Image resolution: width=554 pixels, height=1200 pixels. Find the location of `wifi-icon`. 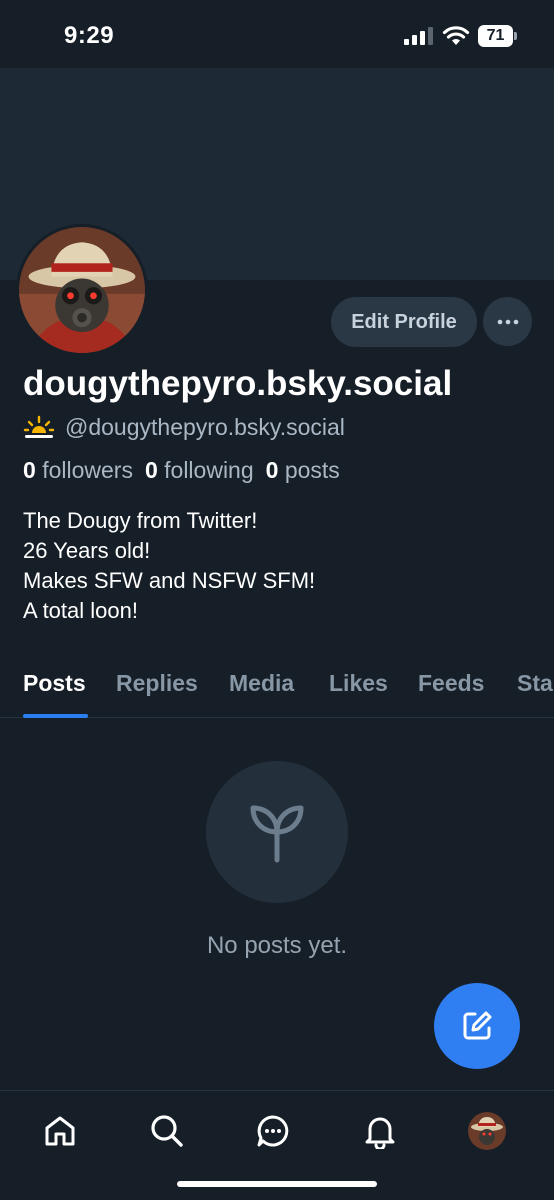

wifi-icon is located at coordinates (456, 35).